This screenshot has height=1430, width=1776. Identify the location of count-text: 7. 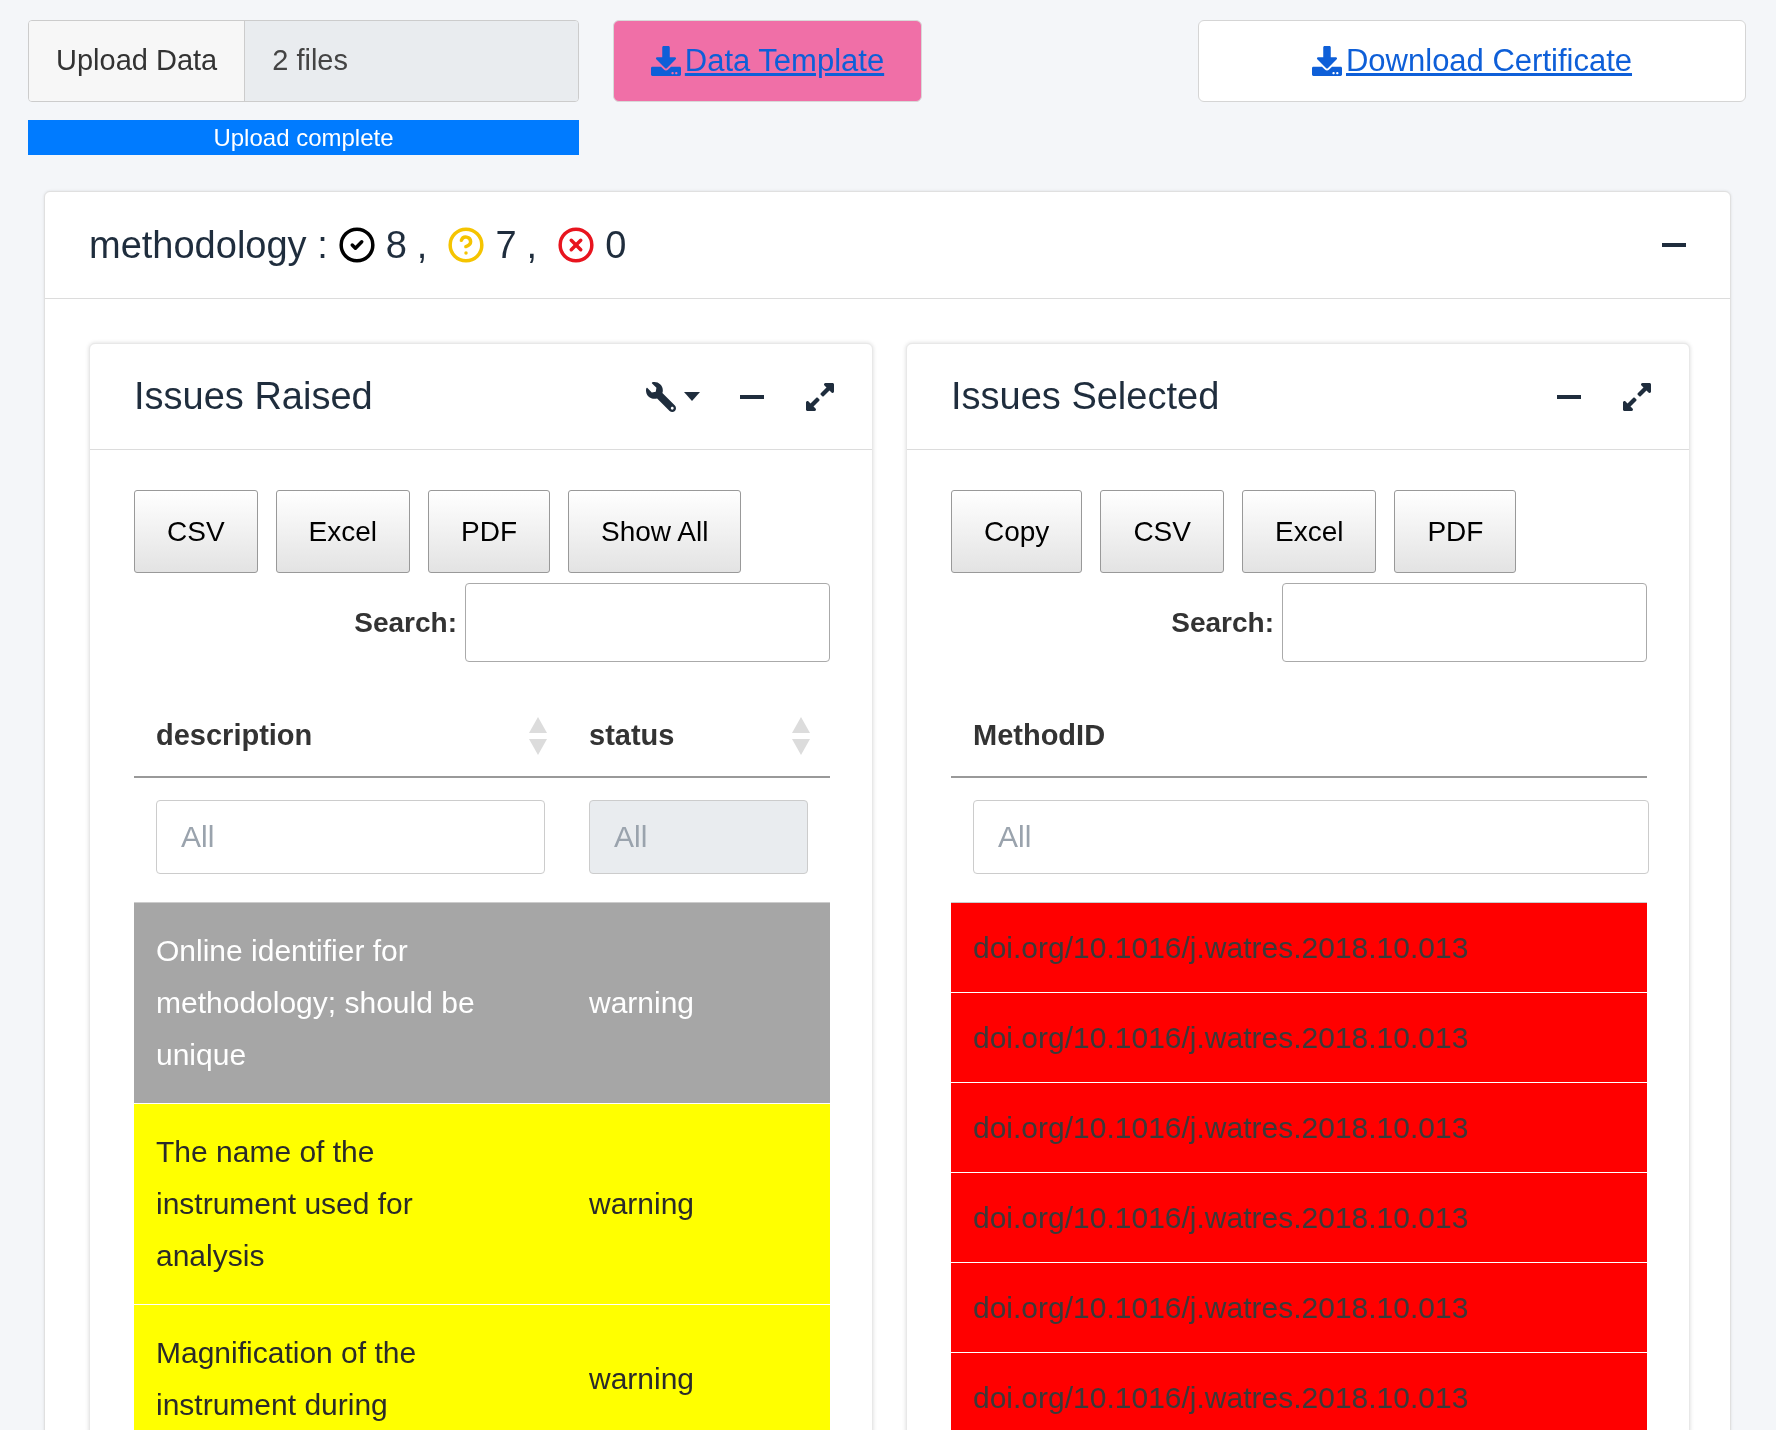
(506, 245).